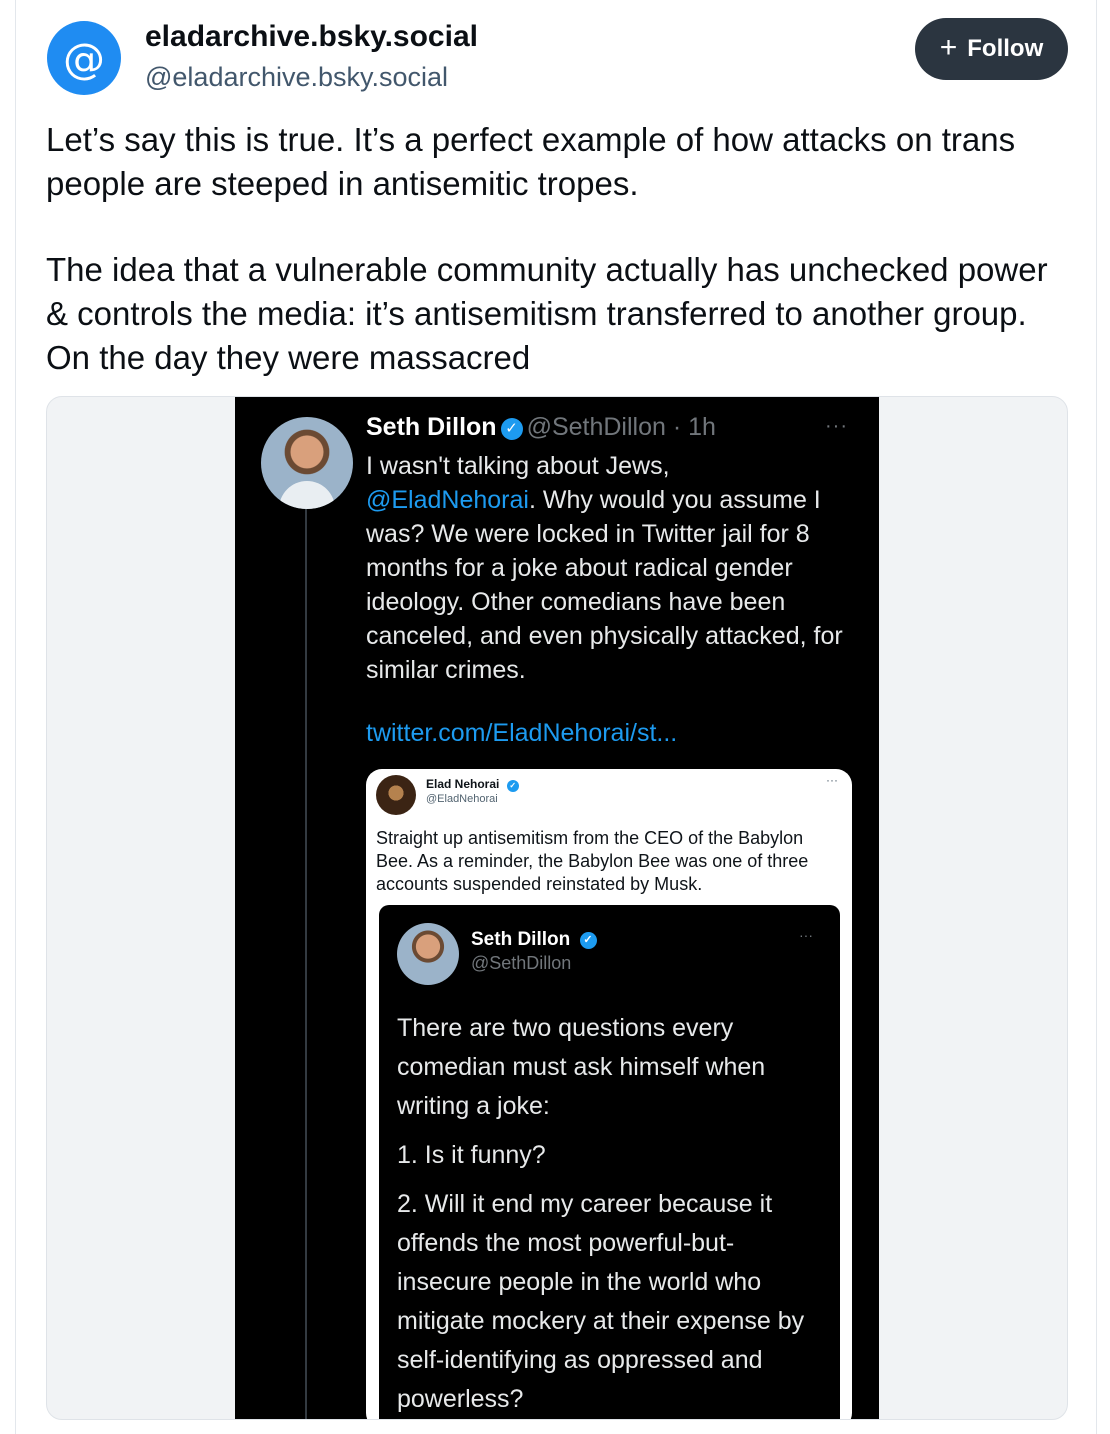 This screenshot has height=1434, width=1110. I want to click on tweet-header: Seth Dillon ✓ @SethDillon · 1h, so click(541, 427).